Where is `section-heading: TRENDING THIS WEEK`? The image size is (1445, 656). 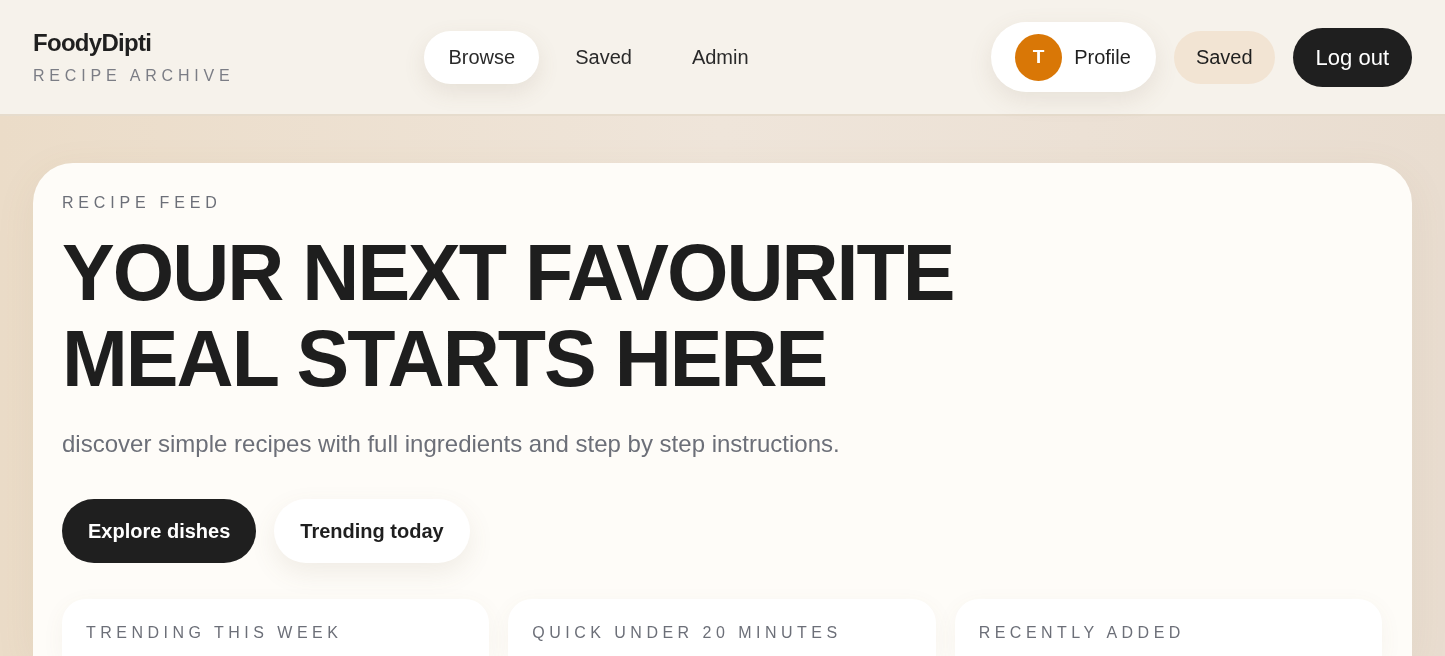
section-heading: TRENDING THIS WEEK is located at coordinates (215, 633).